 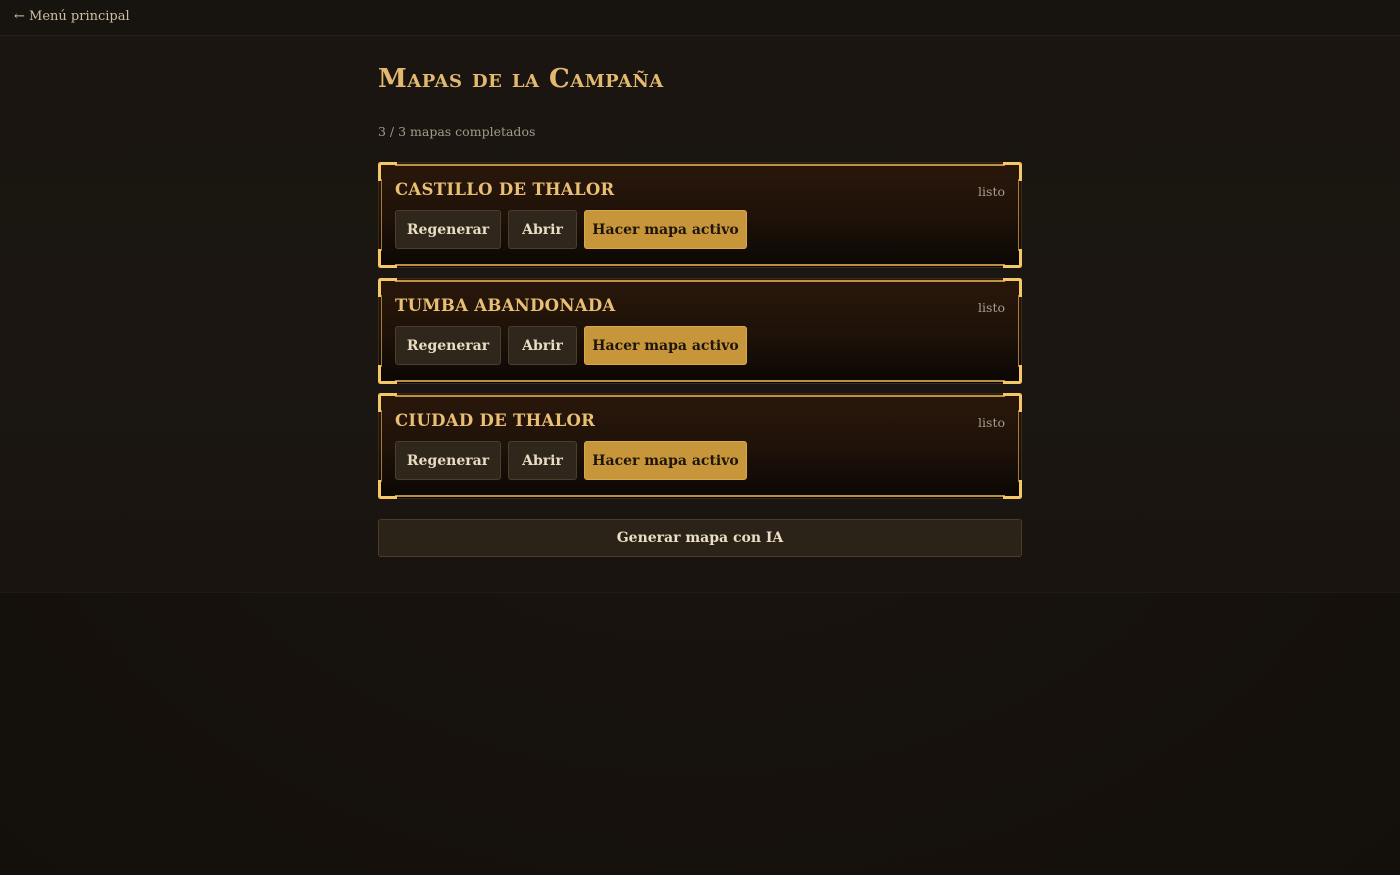 I want to click on generate-map-with-ai-button: Generar mapa con IA, so click(x=700, y=538).